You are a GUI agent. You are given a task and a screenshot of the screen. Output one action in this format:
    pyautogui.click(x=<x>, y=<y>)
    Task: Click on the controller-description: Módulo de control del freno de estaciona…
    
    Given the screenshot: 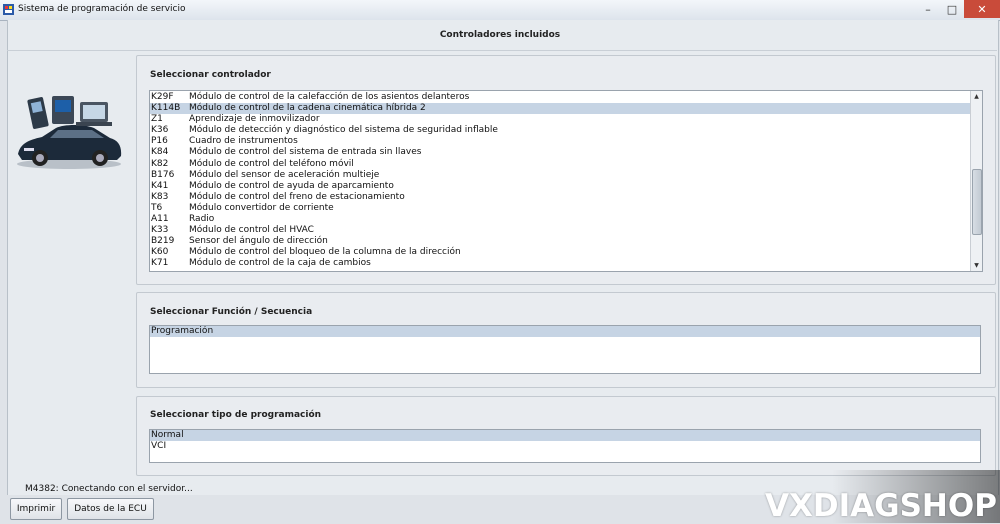 What is the action you would take?
    pyautogui.click(x=297, y=196)
    